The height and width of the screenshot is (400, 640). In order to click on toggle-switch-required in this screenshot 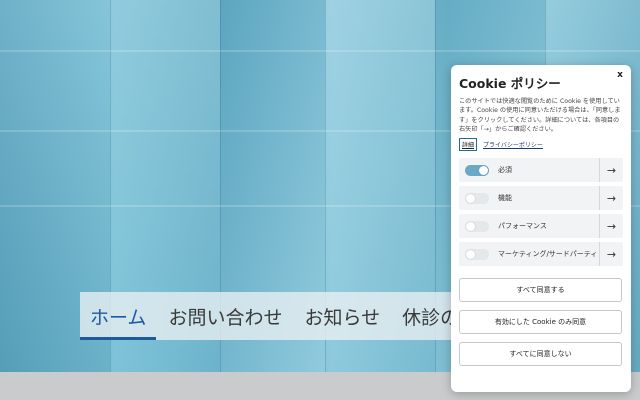, I will do `click(477, 170)`.